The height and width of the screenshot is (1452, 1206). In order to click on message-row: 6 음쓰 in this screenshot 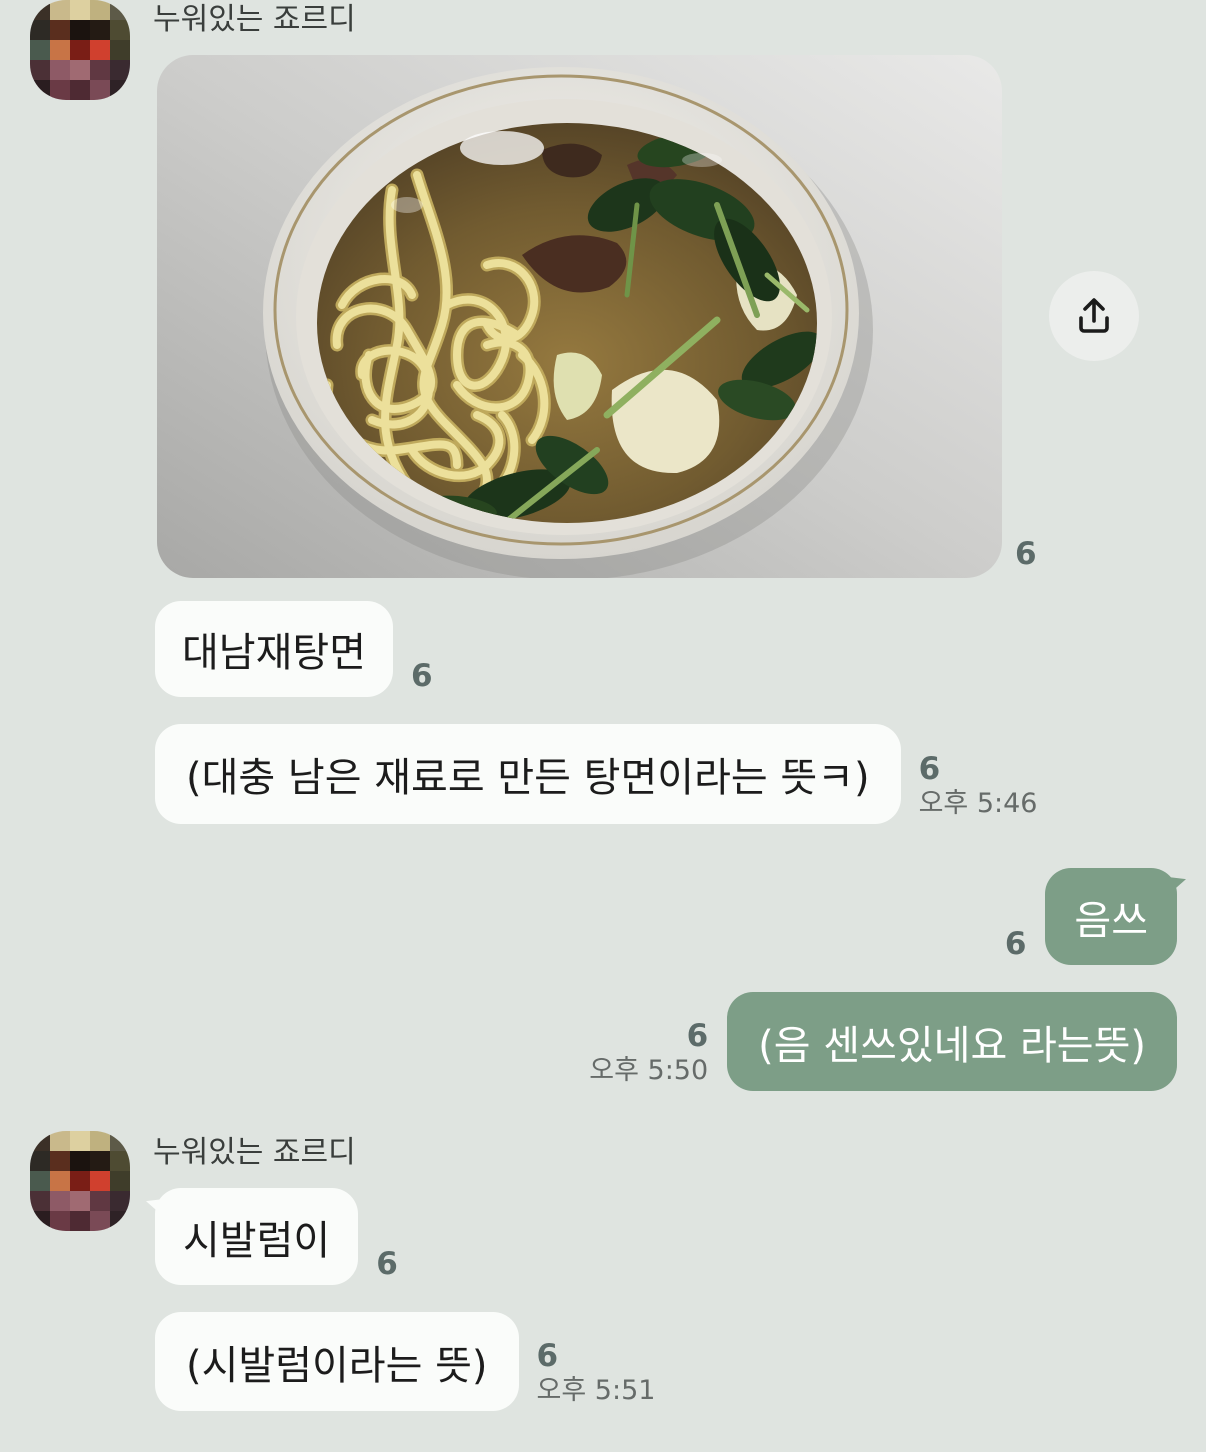, I will do `click(1091, 916)`.